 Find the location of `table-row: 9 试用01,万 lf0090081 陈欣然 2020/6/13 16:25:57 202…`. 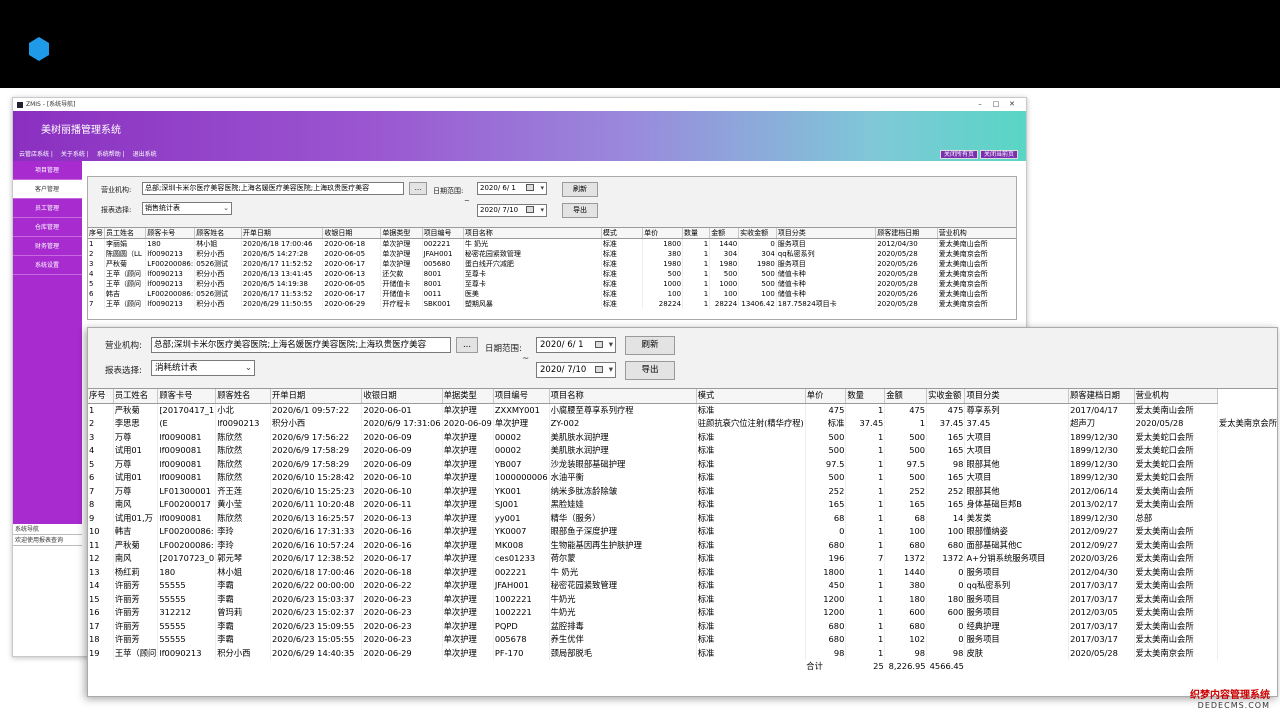

table-row: 9 试用01,万 lf0090081 陈欣然 2020/6/13 16:25:57 202… is located at coordinates (682, 518).